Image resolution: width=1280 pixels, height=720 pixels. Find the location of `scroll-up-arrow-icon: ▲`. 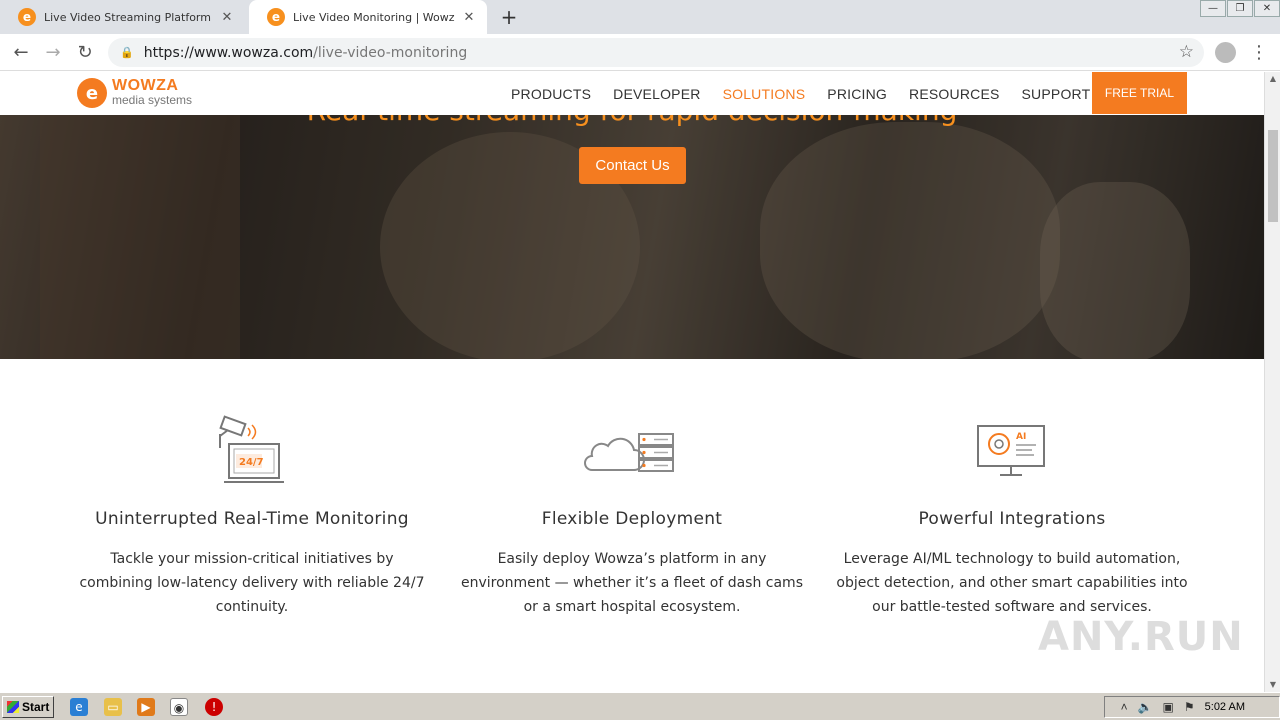

scroll-up-arrow-icon: ▲ is located at coordinates (1272, 79).